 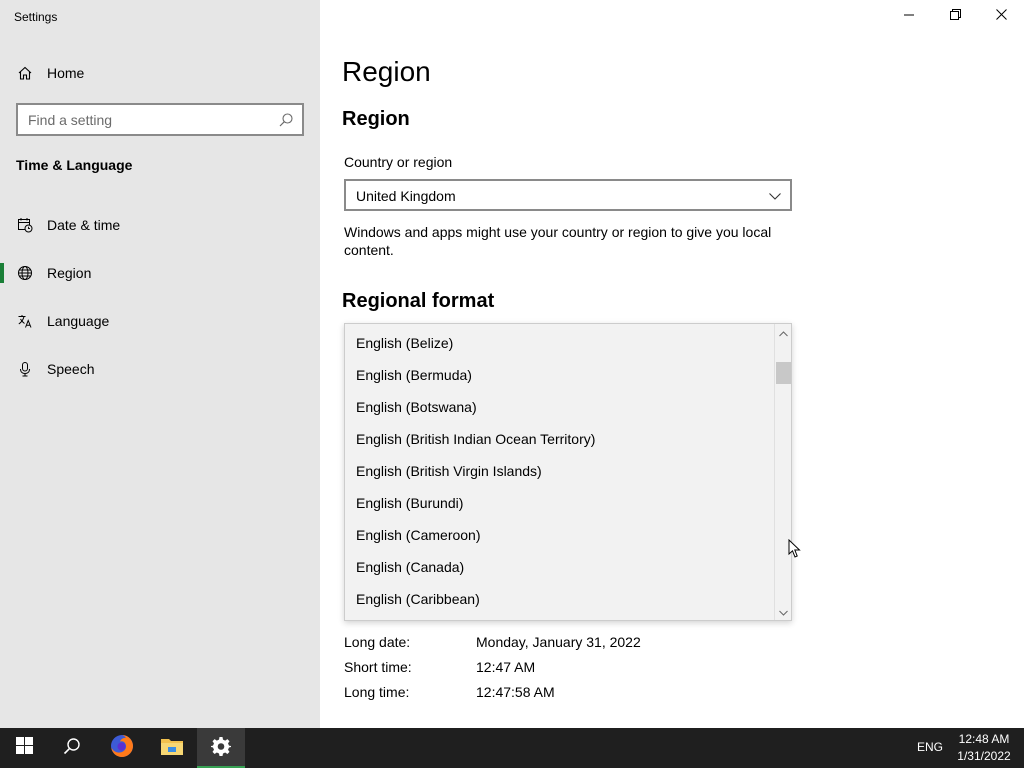 What do you see at coordinates (560, 343) in the screenshot?
I see `list-item: English (Belize)` at bounding box center [560, 343].